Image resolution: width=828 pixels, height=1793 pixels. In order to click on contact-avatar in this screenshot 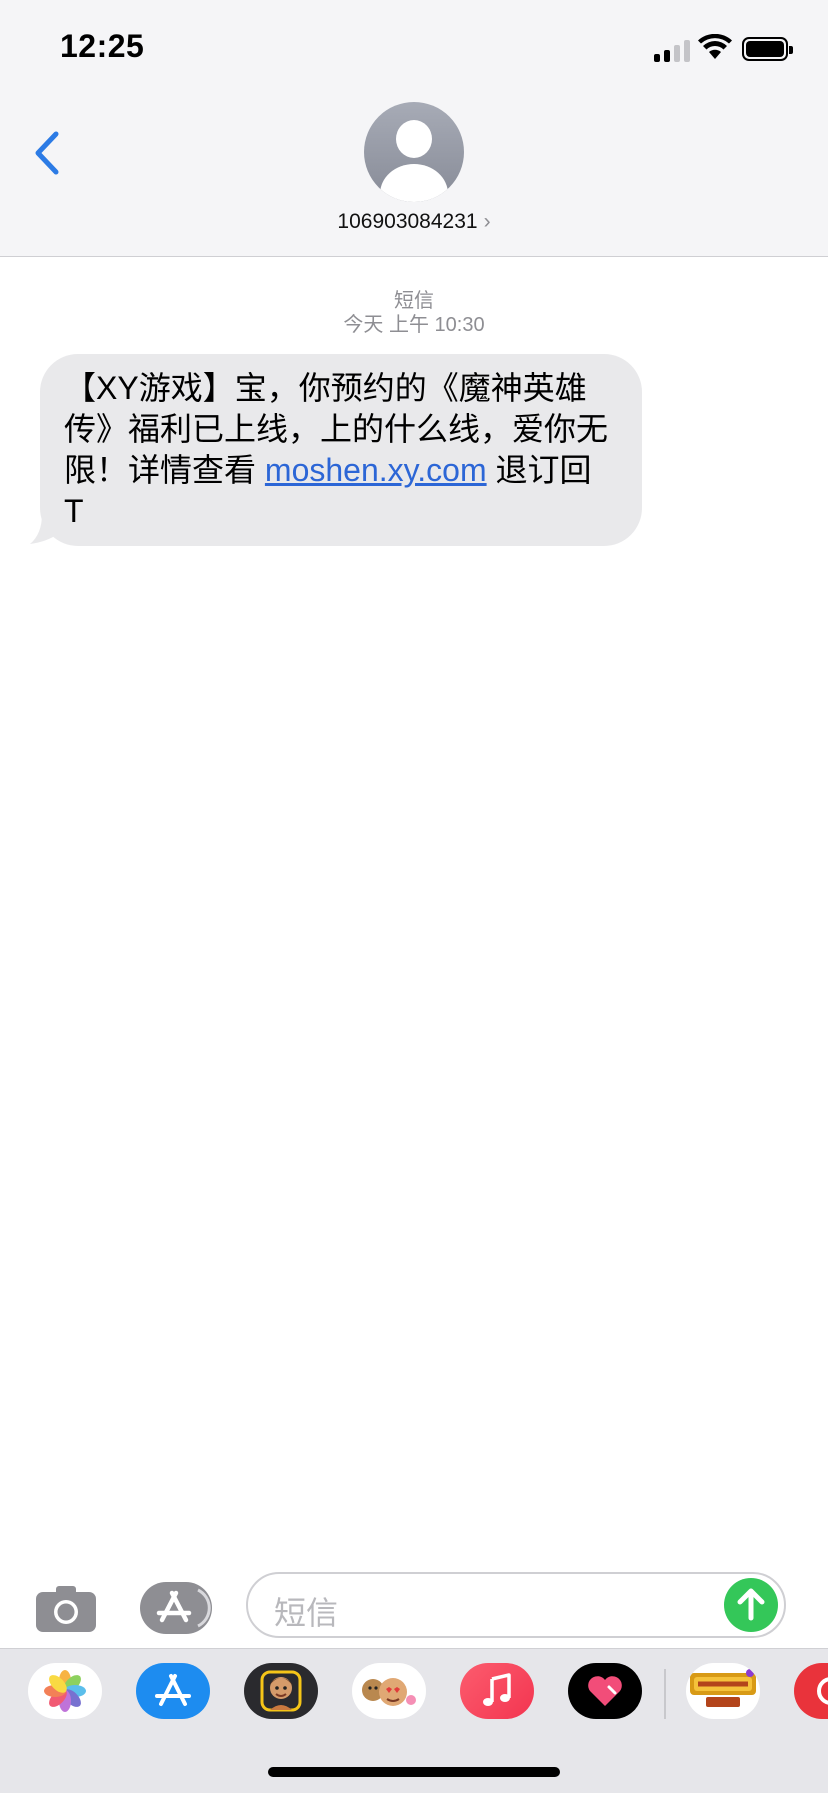, I will do `click(414, 152)`.